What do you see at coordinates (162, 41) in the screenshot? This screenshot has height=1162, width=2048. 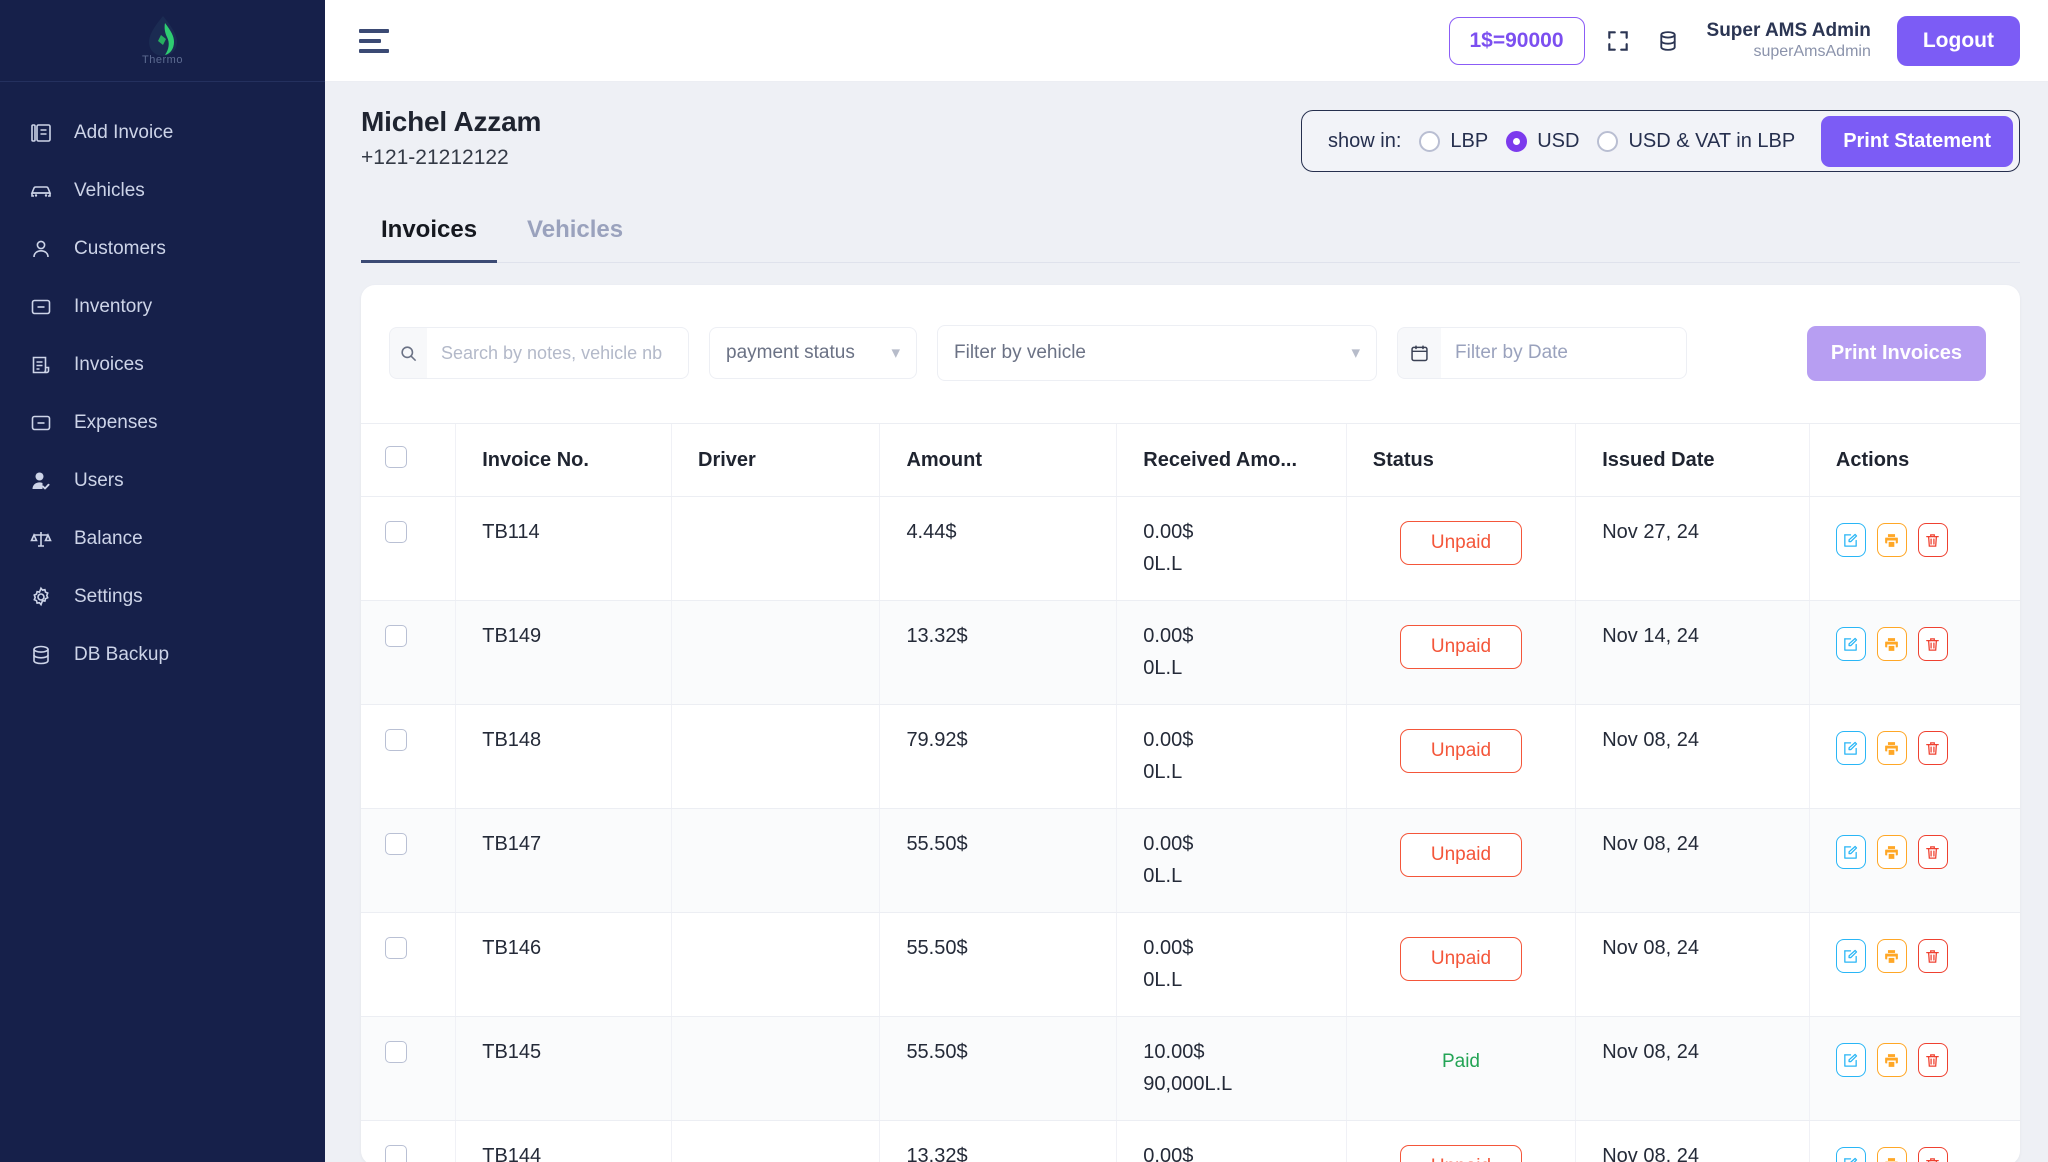 I see `app-logo: Thermo` at bounding box center [162, 41].